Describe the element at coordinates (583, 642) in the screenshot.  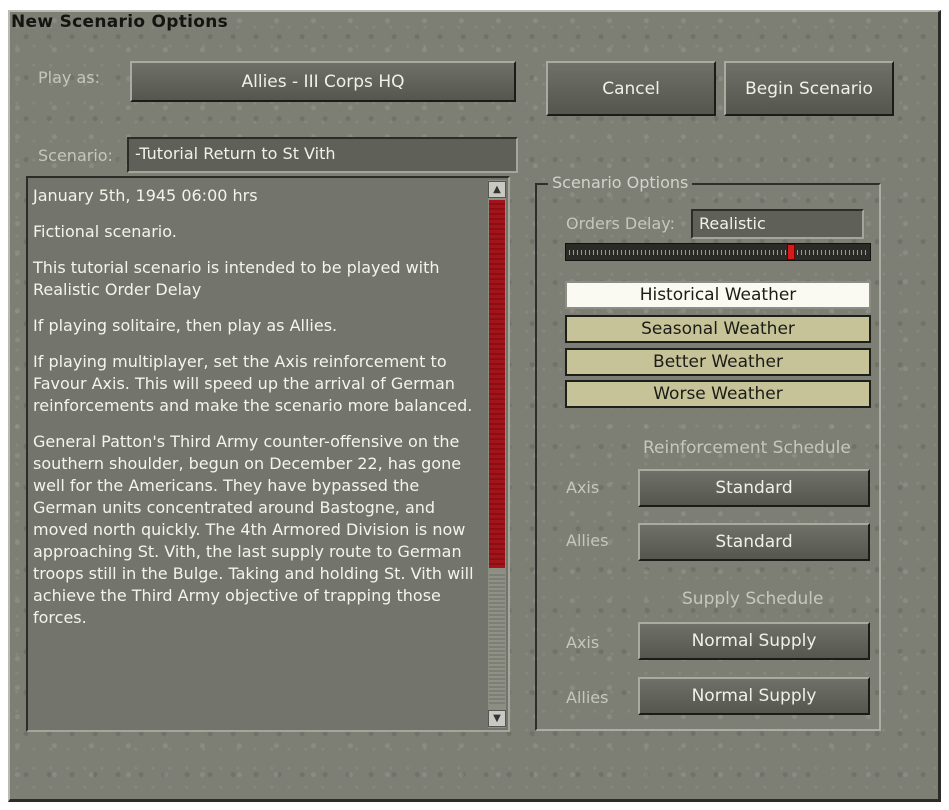
I see `supply-axis-label: Axis` at that location.